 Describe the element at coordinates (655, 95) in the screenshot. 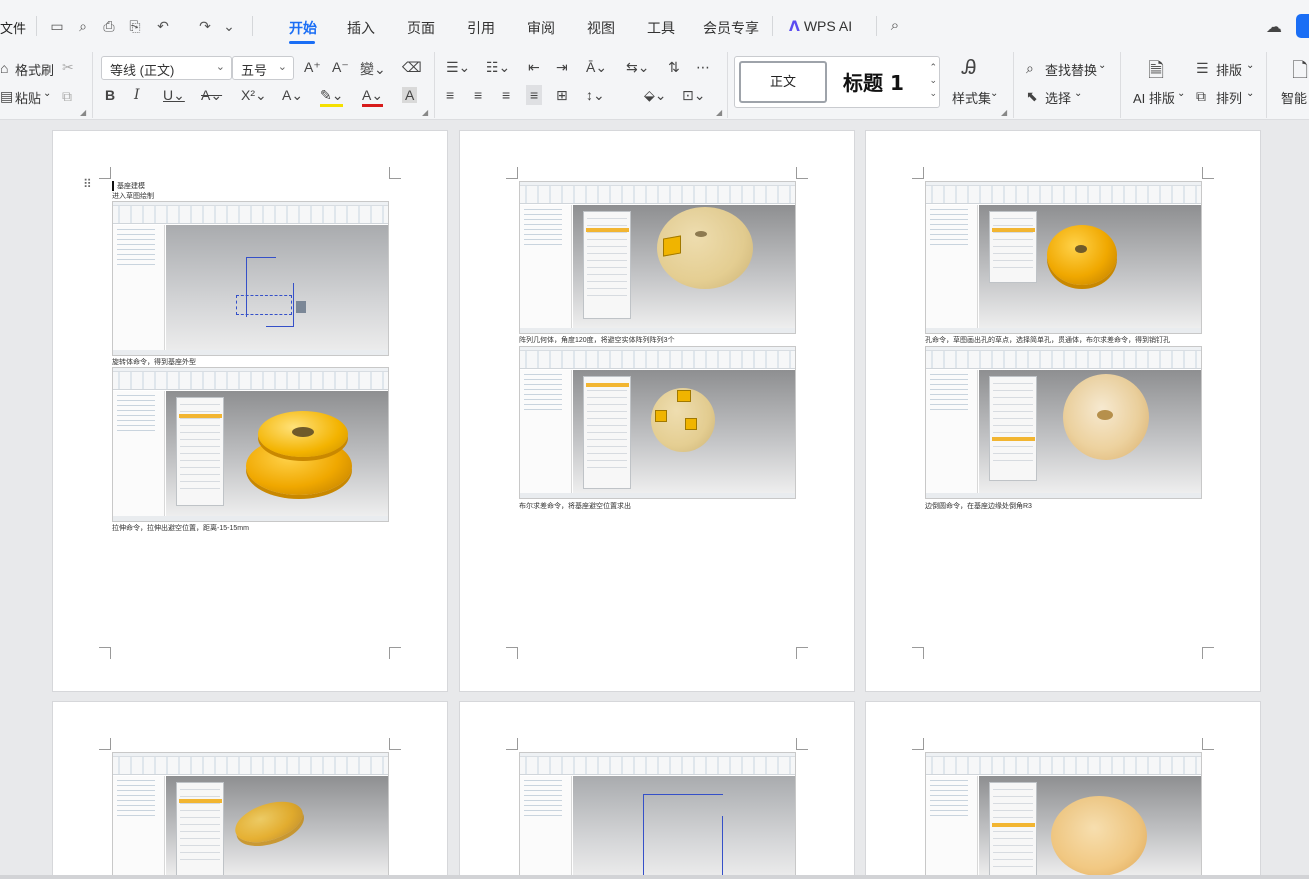

I see `paragraph-shading-icon: ⬙⌄` at that location.